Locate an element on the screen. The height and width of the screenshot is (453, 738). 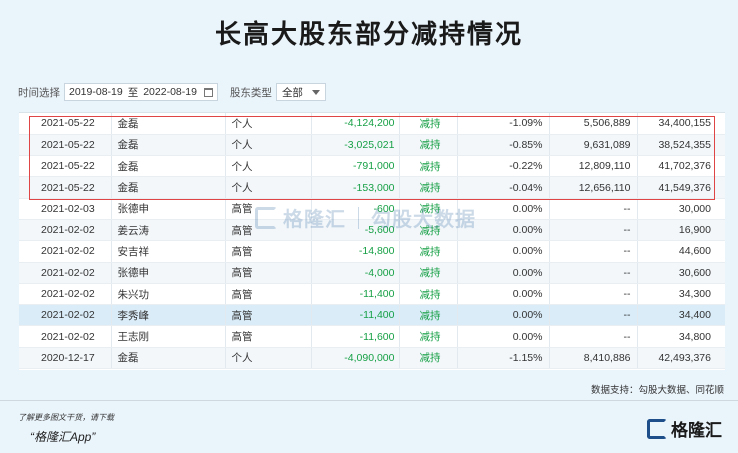
table-row: 2021-02-02 李秀峰 高管 -11,400 减持 0.00% -- 34,400 is located at coordinates (372, 315).